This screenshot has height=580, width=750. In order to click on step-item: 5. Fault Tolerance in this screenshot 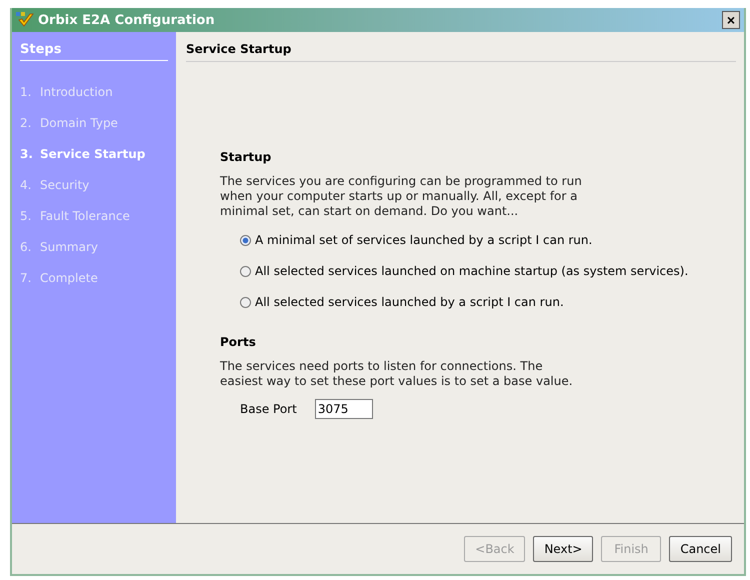, I will do `click(75, 217)`.